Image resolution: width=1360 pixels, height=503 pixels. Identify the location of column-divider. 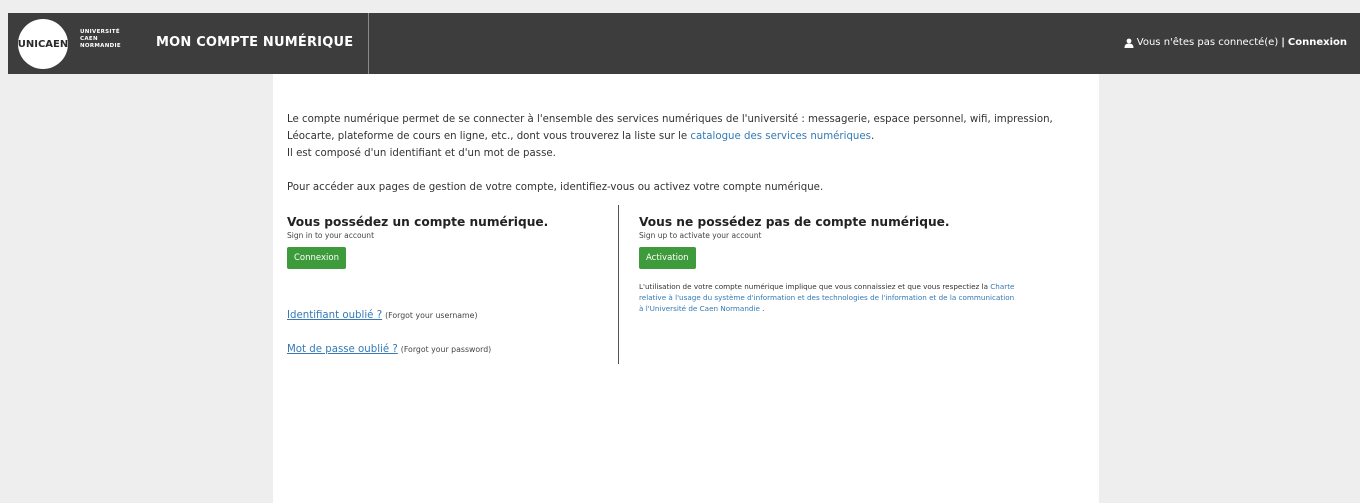
(618, 284).